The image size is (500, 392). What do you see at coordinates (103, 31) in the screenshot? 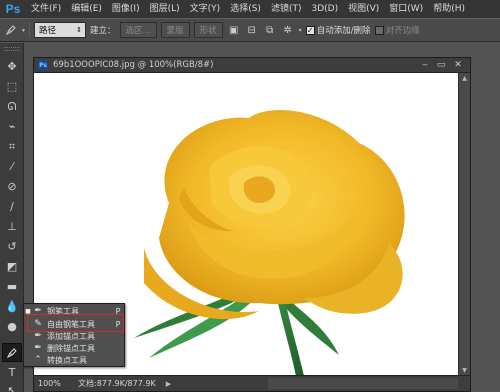
I see `make-label: 建立：` at bounding box center [103, 31].